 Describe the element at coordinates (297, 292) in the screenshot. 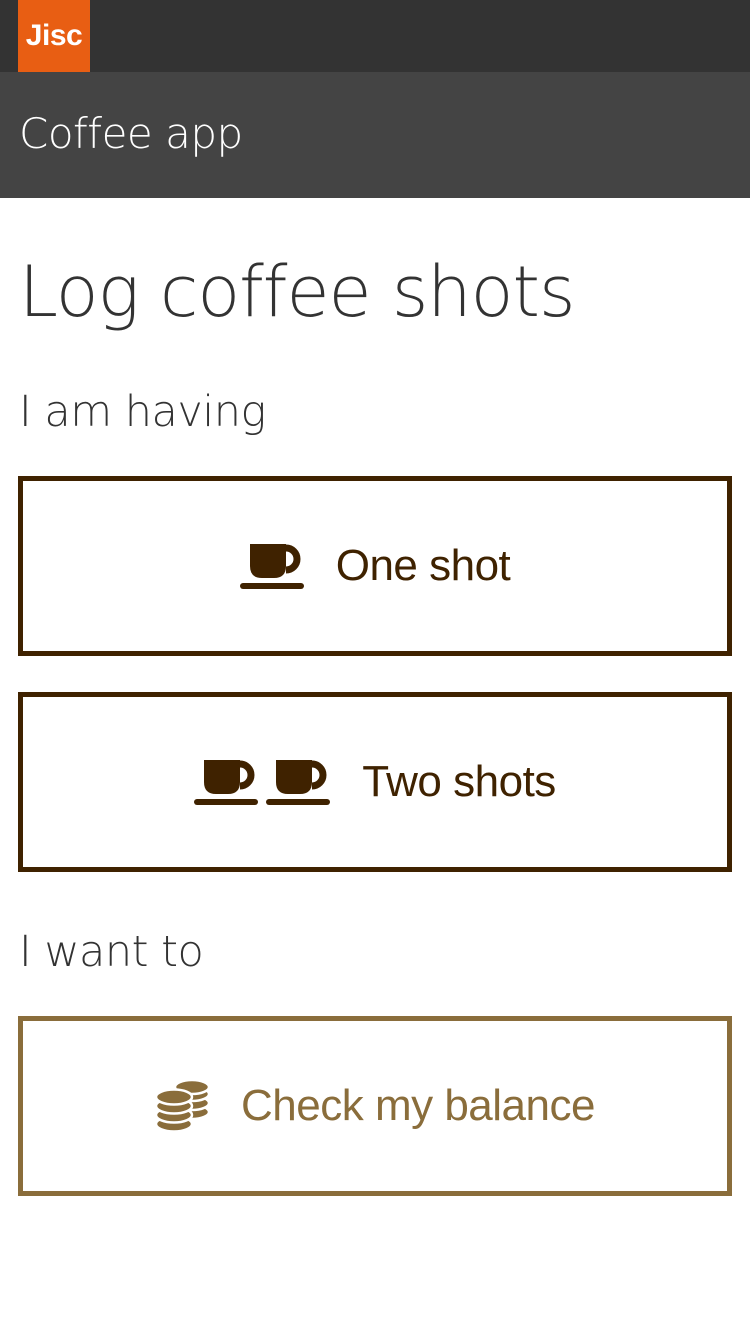

I see `page-title: Log coffee shots` at that location.